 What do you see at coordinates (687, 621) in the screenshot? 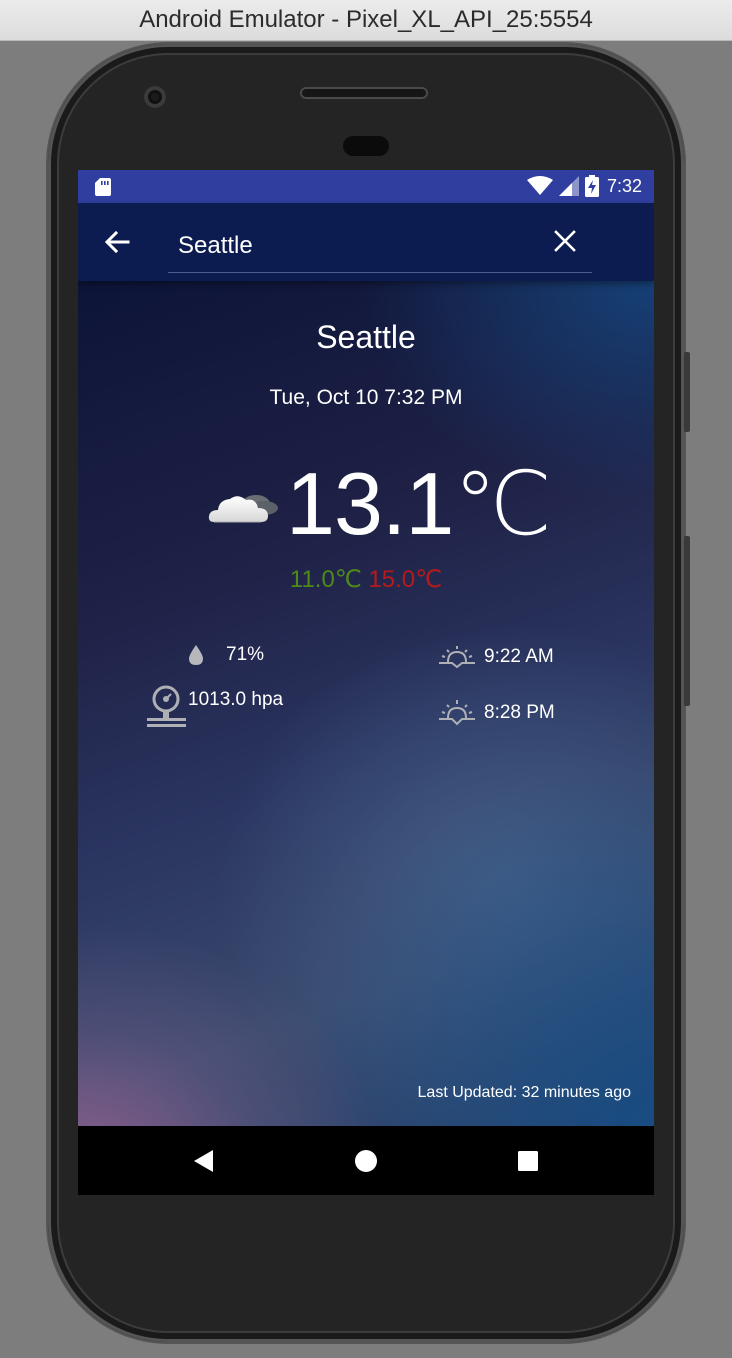
I see `volume-button` at bounding box center [687, 621].